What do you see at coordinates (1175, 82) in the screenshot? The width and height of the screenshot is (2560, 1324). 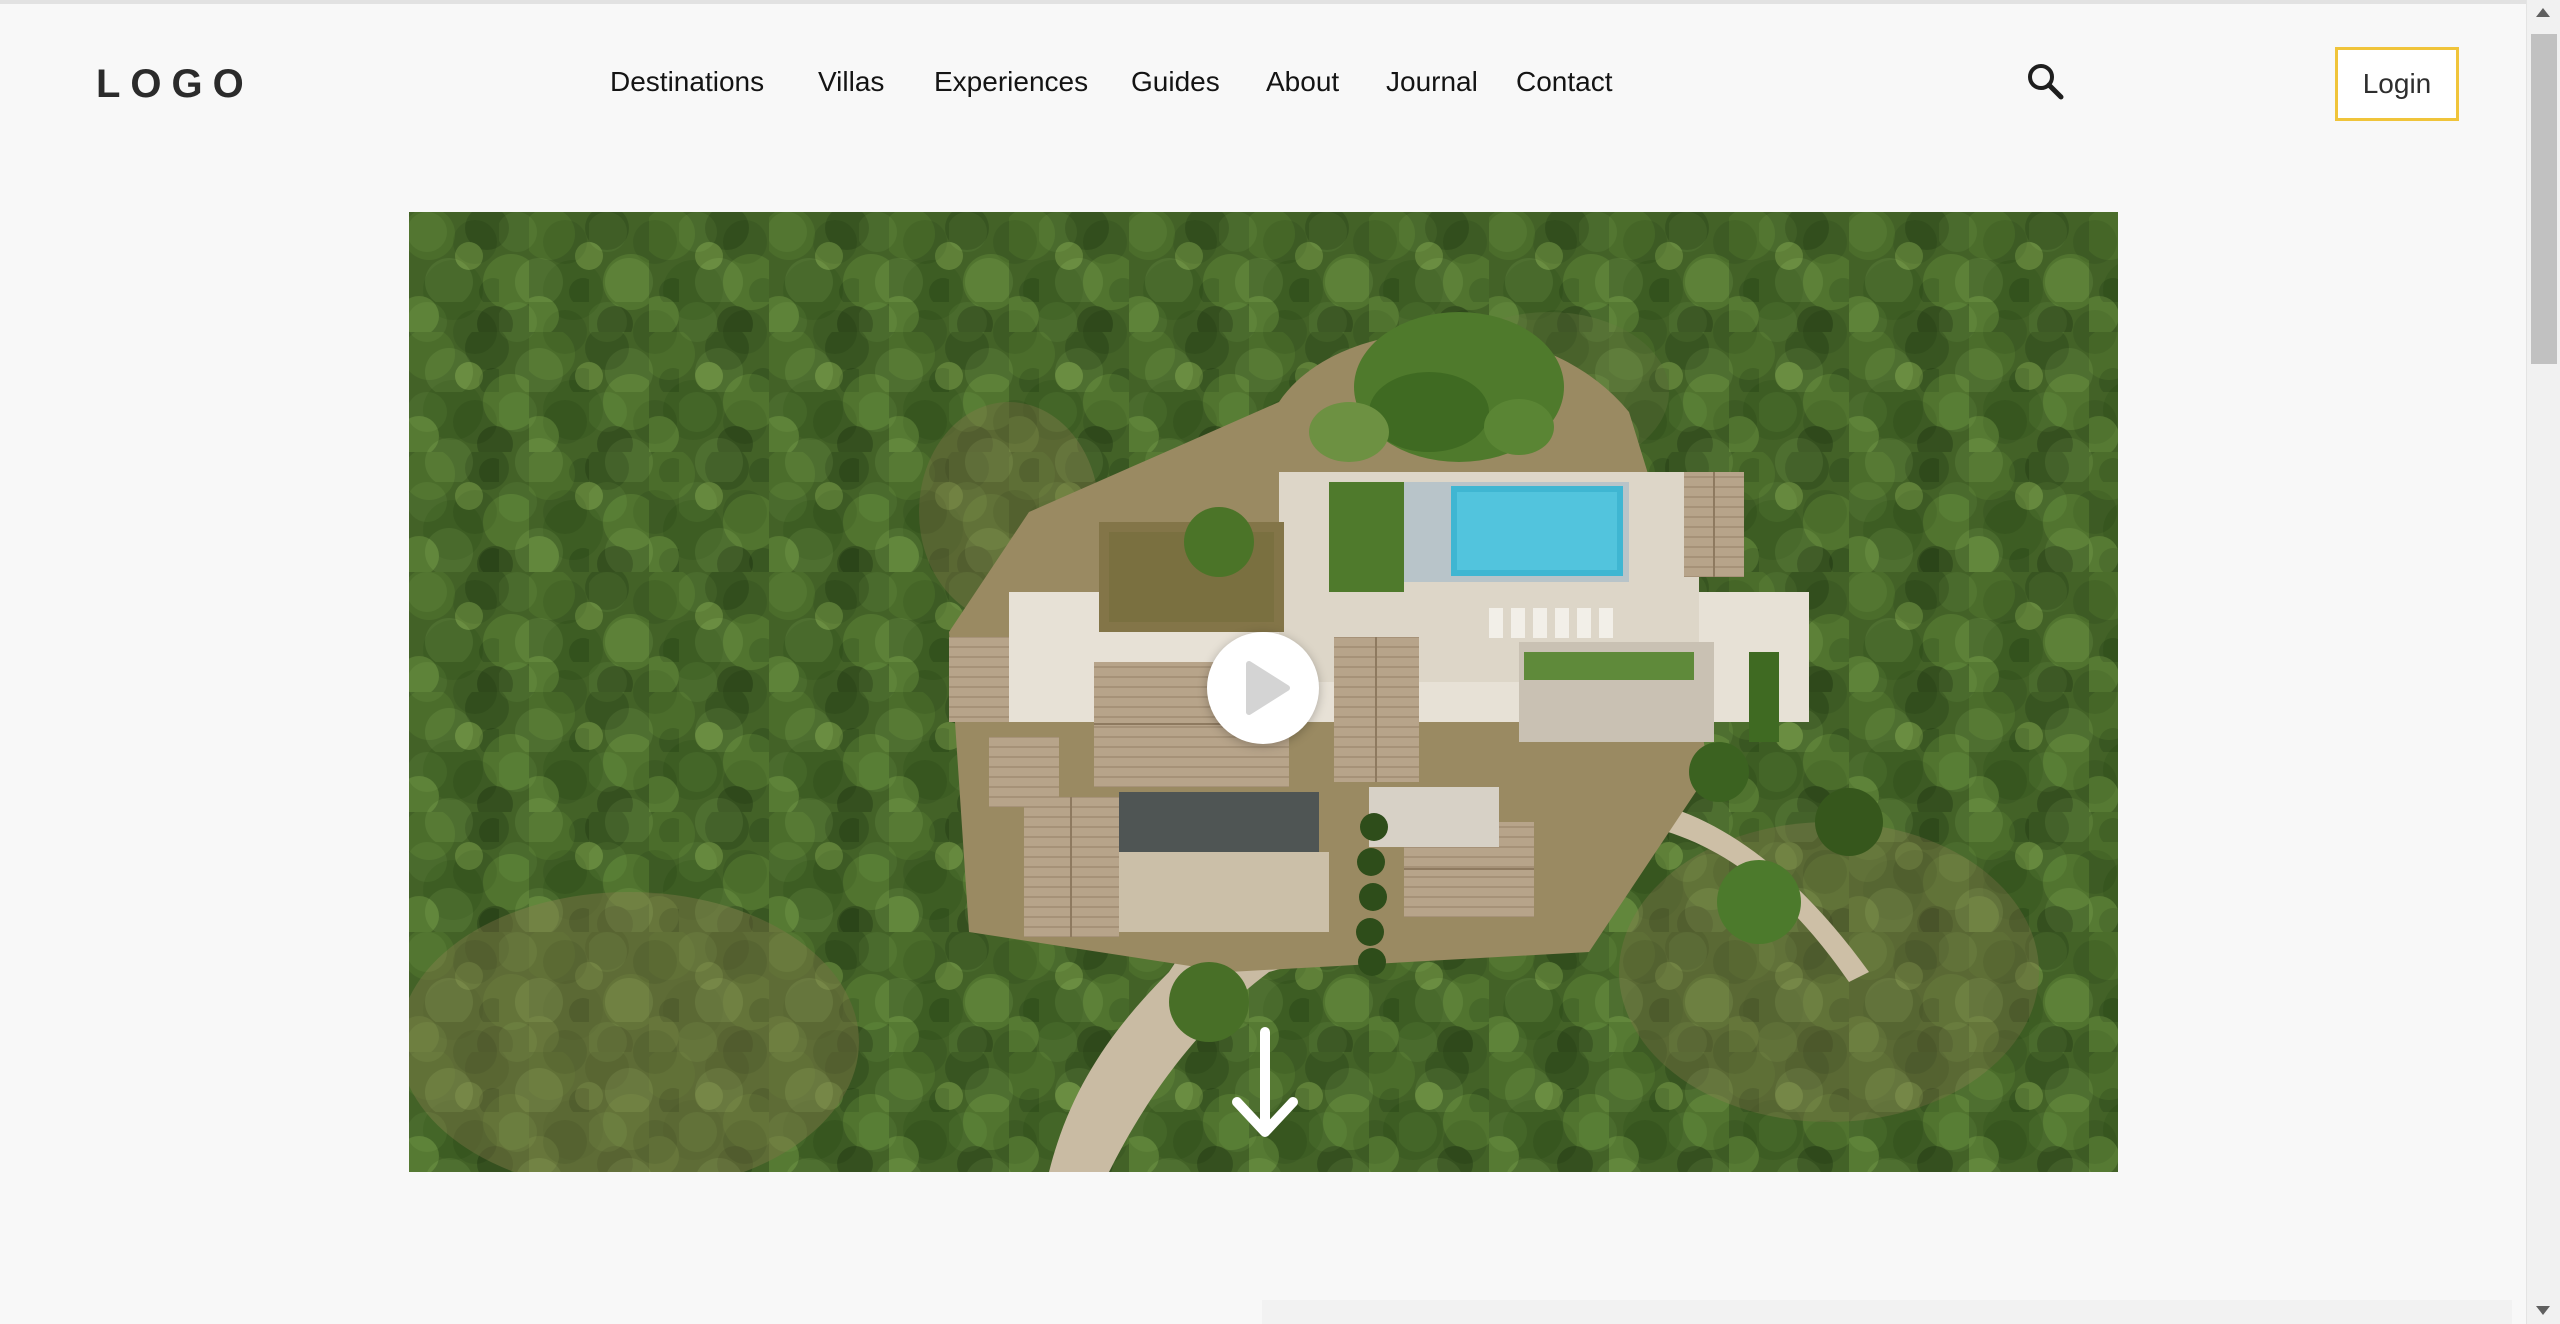 I see `nav-item-guides: Guides` at bounding box center [1175, 82].